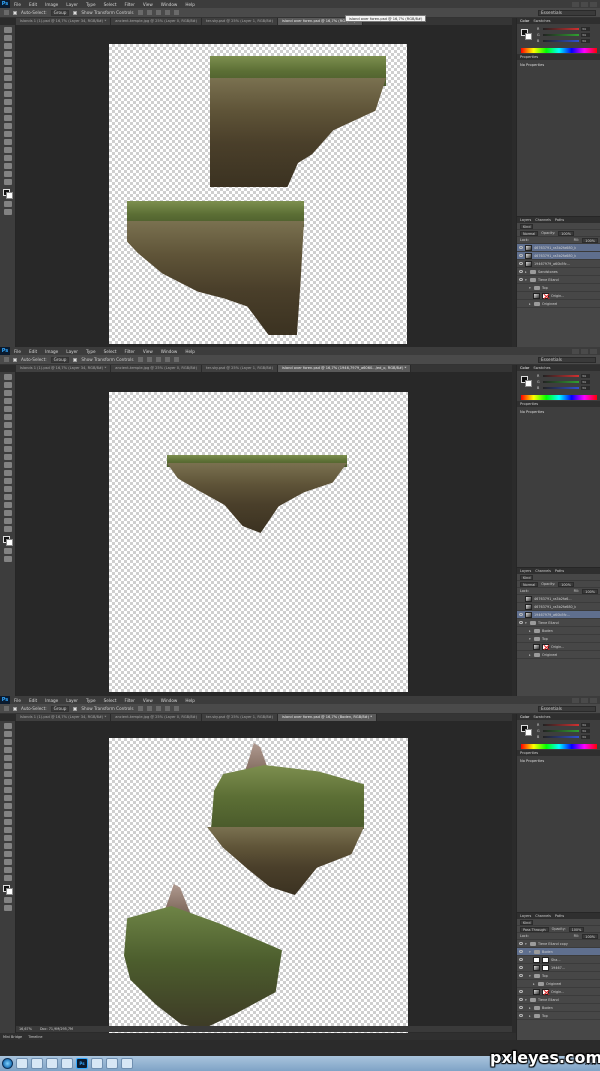  I want to click on crop-tool-icon, so click(8, 62).